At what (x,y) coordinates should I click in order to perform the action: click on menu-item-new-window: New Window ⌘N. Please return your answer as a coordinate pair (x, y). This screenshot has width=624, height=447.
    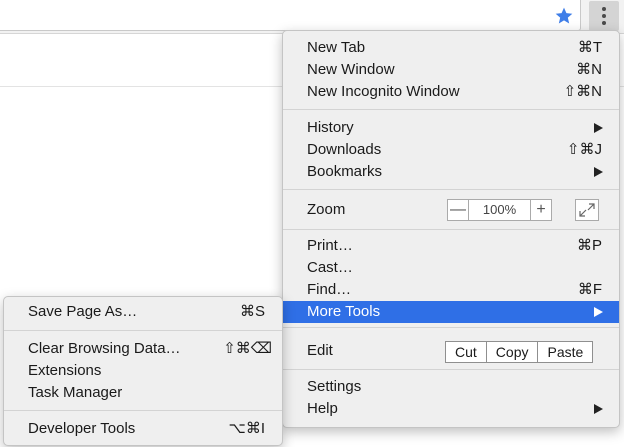
    Looking at the image, I should click on (451, 70).